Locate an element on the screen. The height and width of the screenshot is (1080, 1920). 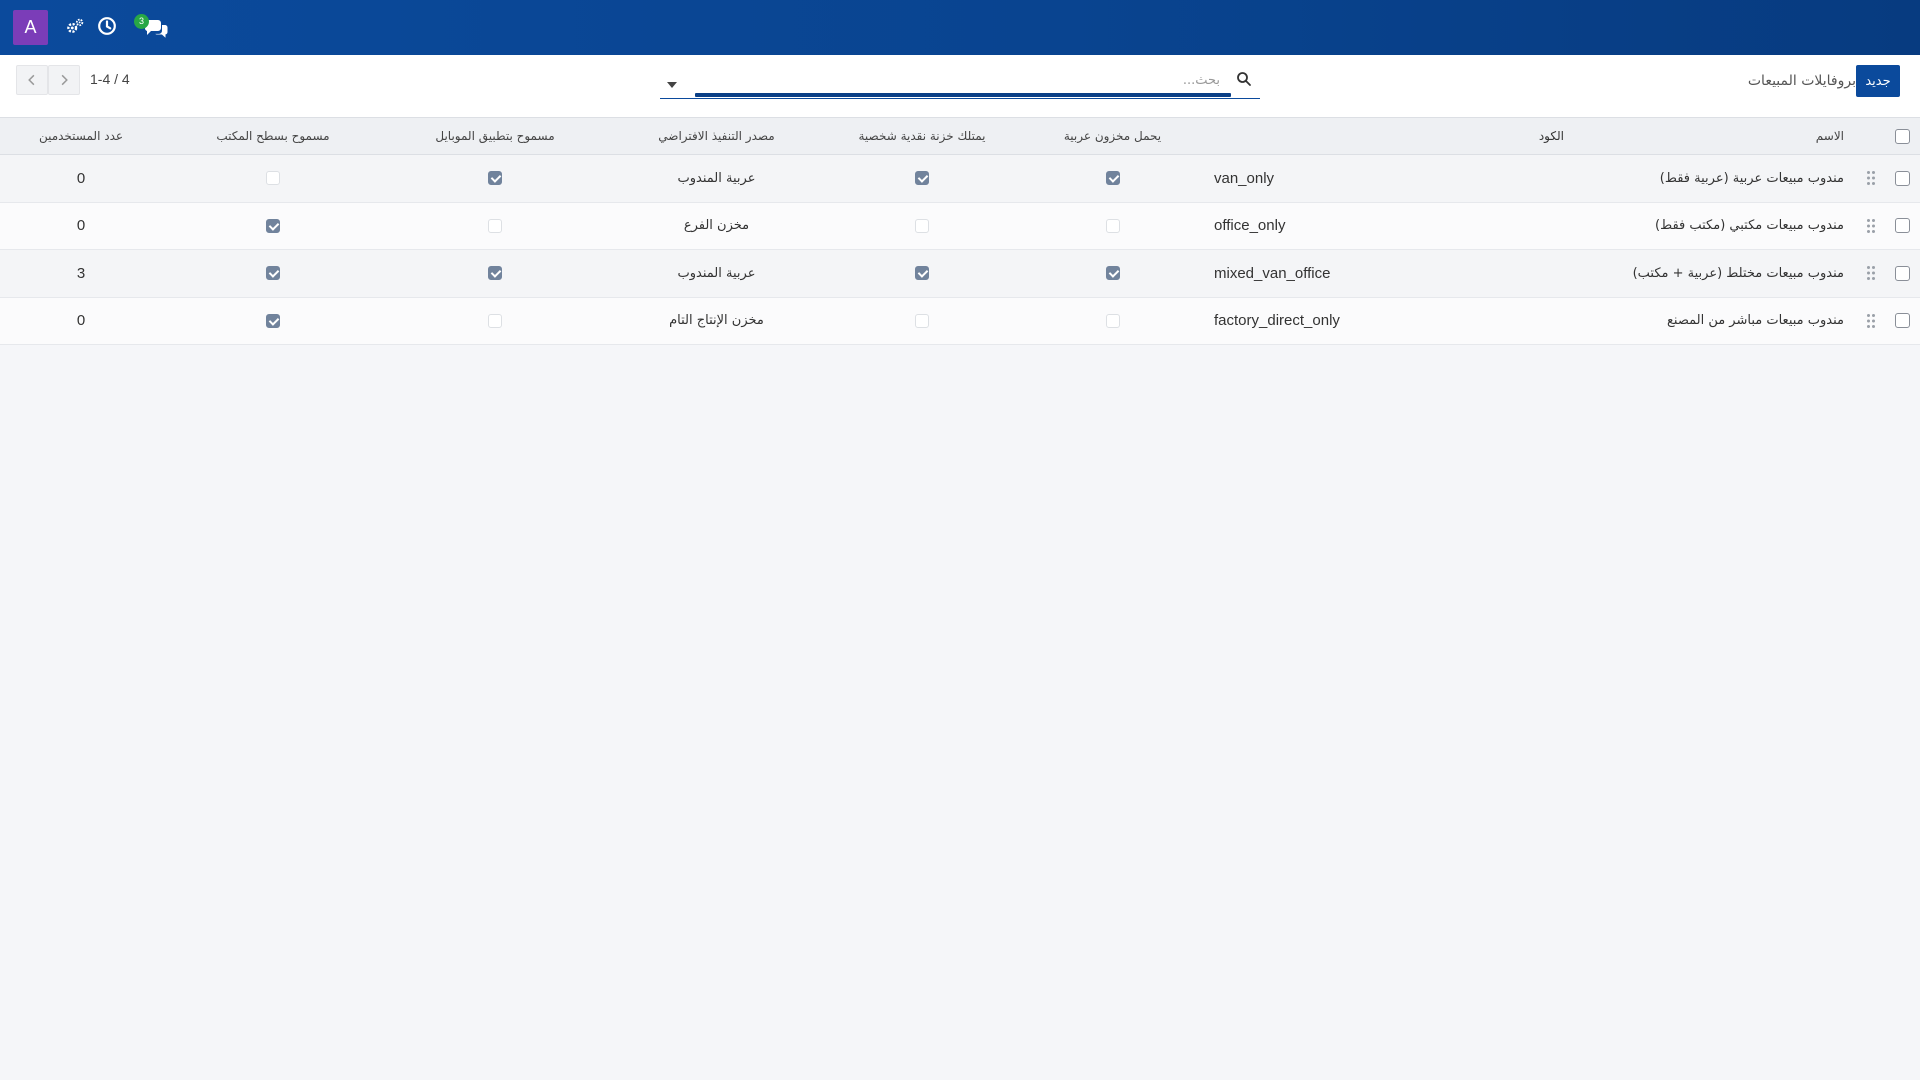
column-header-users: عدد المستخدمين is located at coordinates (81, 136).